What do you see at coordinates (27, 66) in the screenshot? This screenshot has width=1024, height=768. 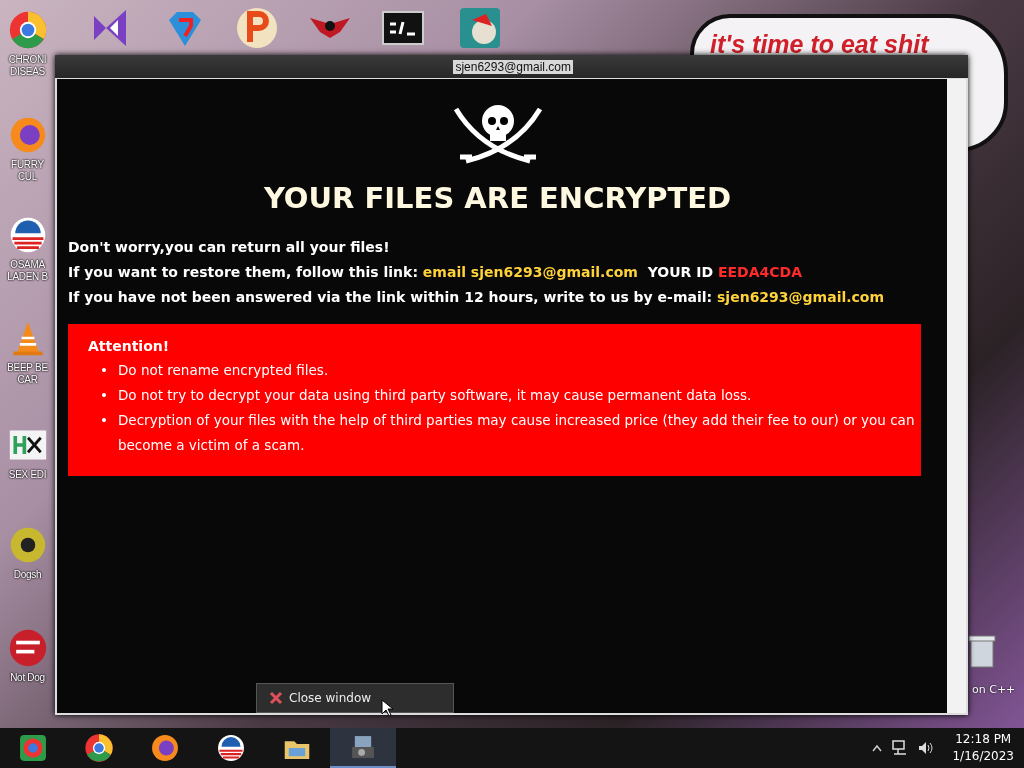 I see `desktop-icon-label: CHRONI DISEAS` at bounding box center [27, 66].